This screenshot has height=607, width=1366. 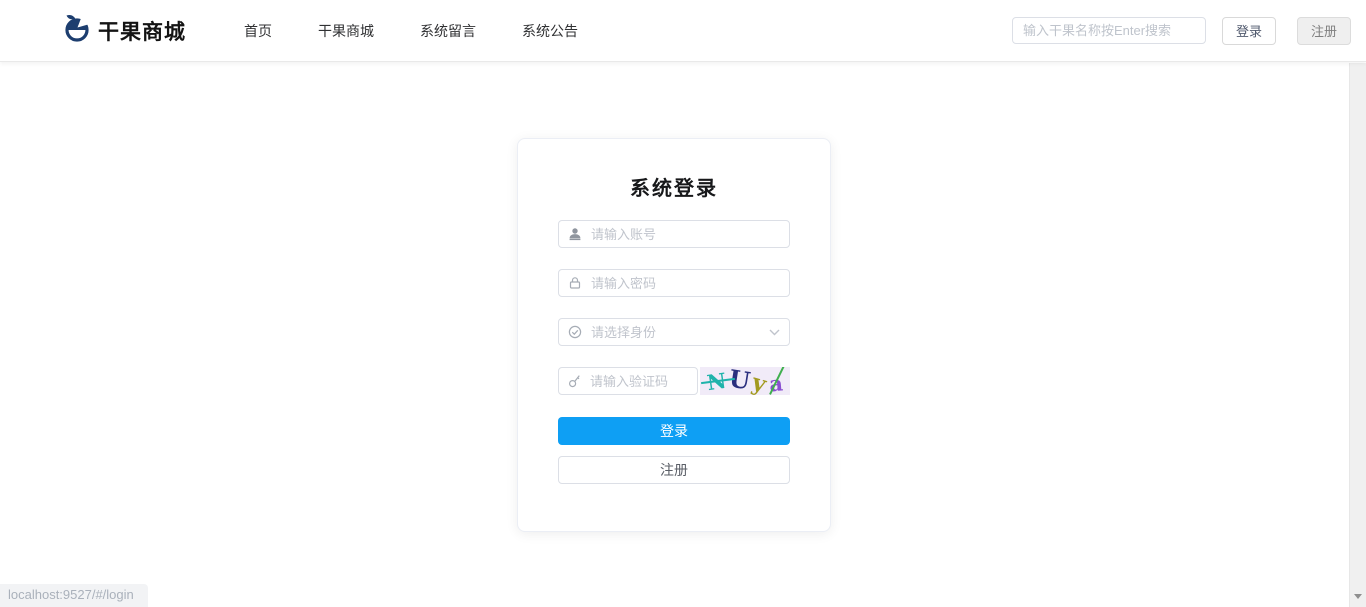 I want to click on chevron-down-icon, so click(x=774, y=332).